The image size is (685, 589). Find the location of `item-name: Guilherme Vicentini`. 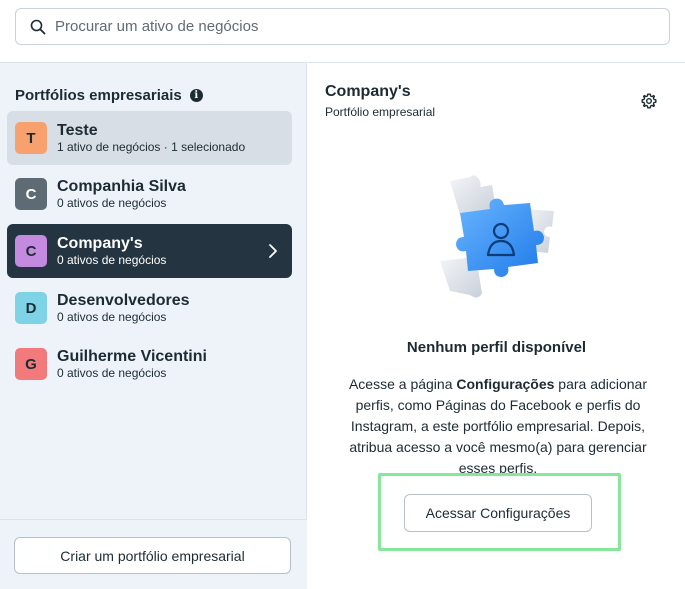

item-name: Guilherme Vicentini is located at coordinates (132, 356).